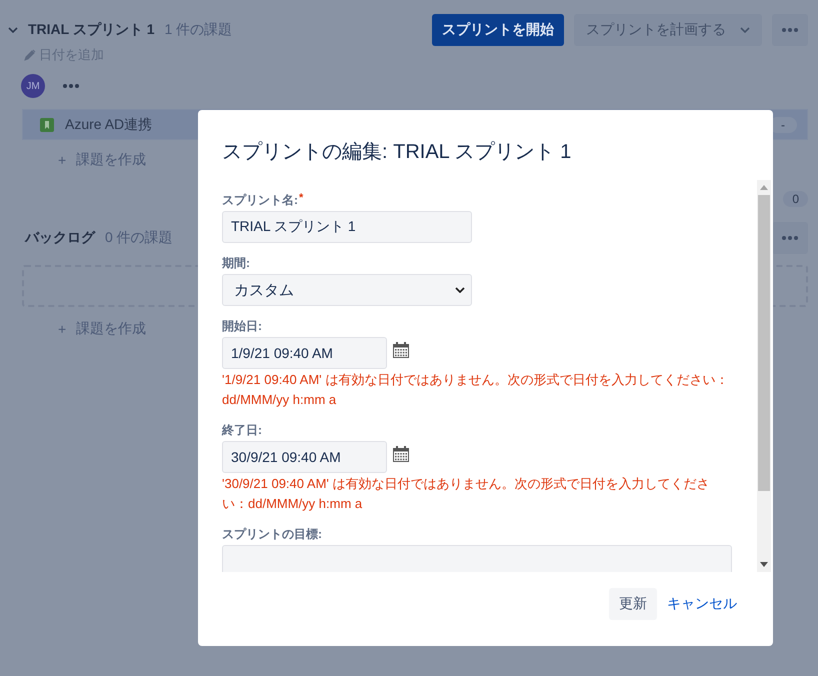  What do you see at coordinates (795, 199) in the screenshot?
I see `points-badge: 0` at bounding box center [795, 199].